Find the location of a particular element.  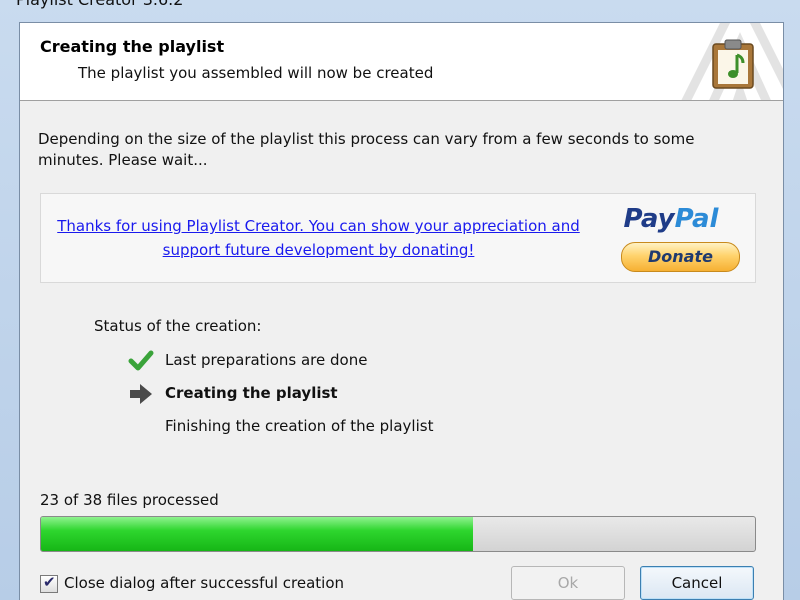

close-after-checkbox: ✔ is located at coordinates (49, 583).